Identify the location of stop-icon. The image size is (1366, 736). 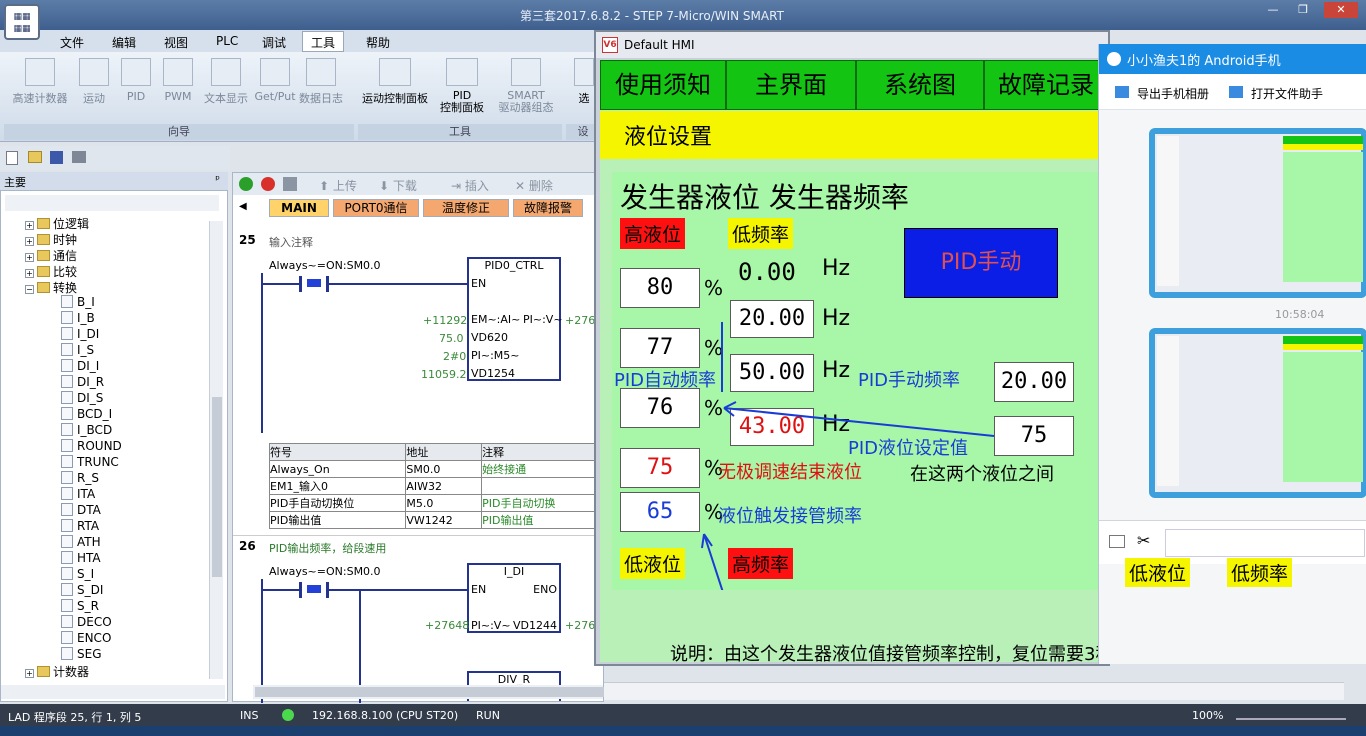
(268, 184).